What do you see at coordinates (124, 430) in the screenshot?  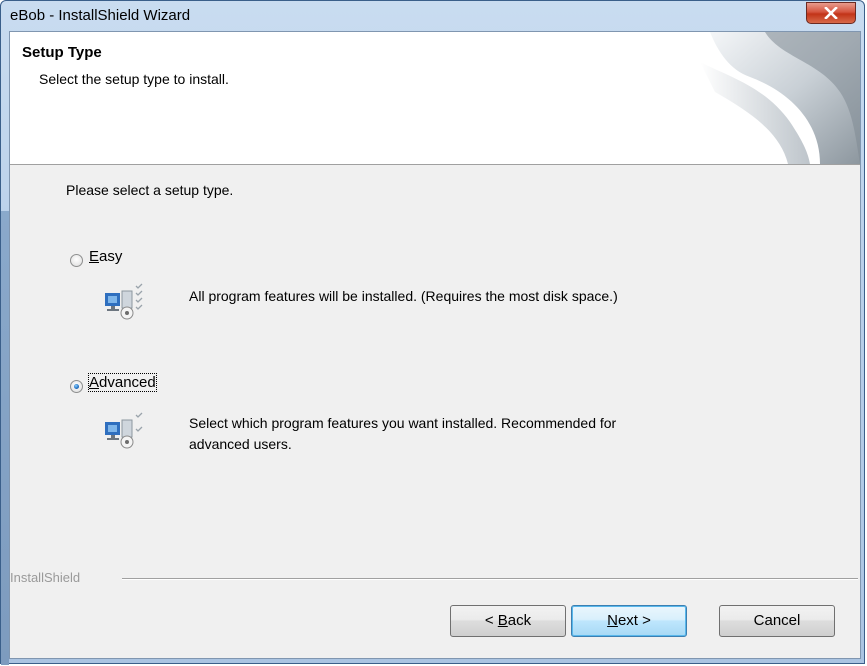 I see `setup-advanced-icon` at bounding box center [124, 430].